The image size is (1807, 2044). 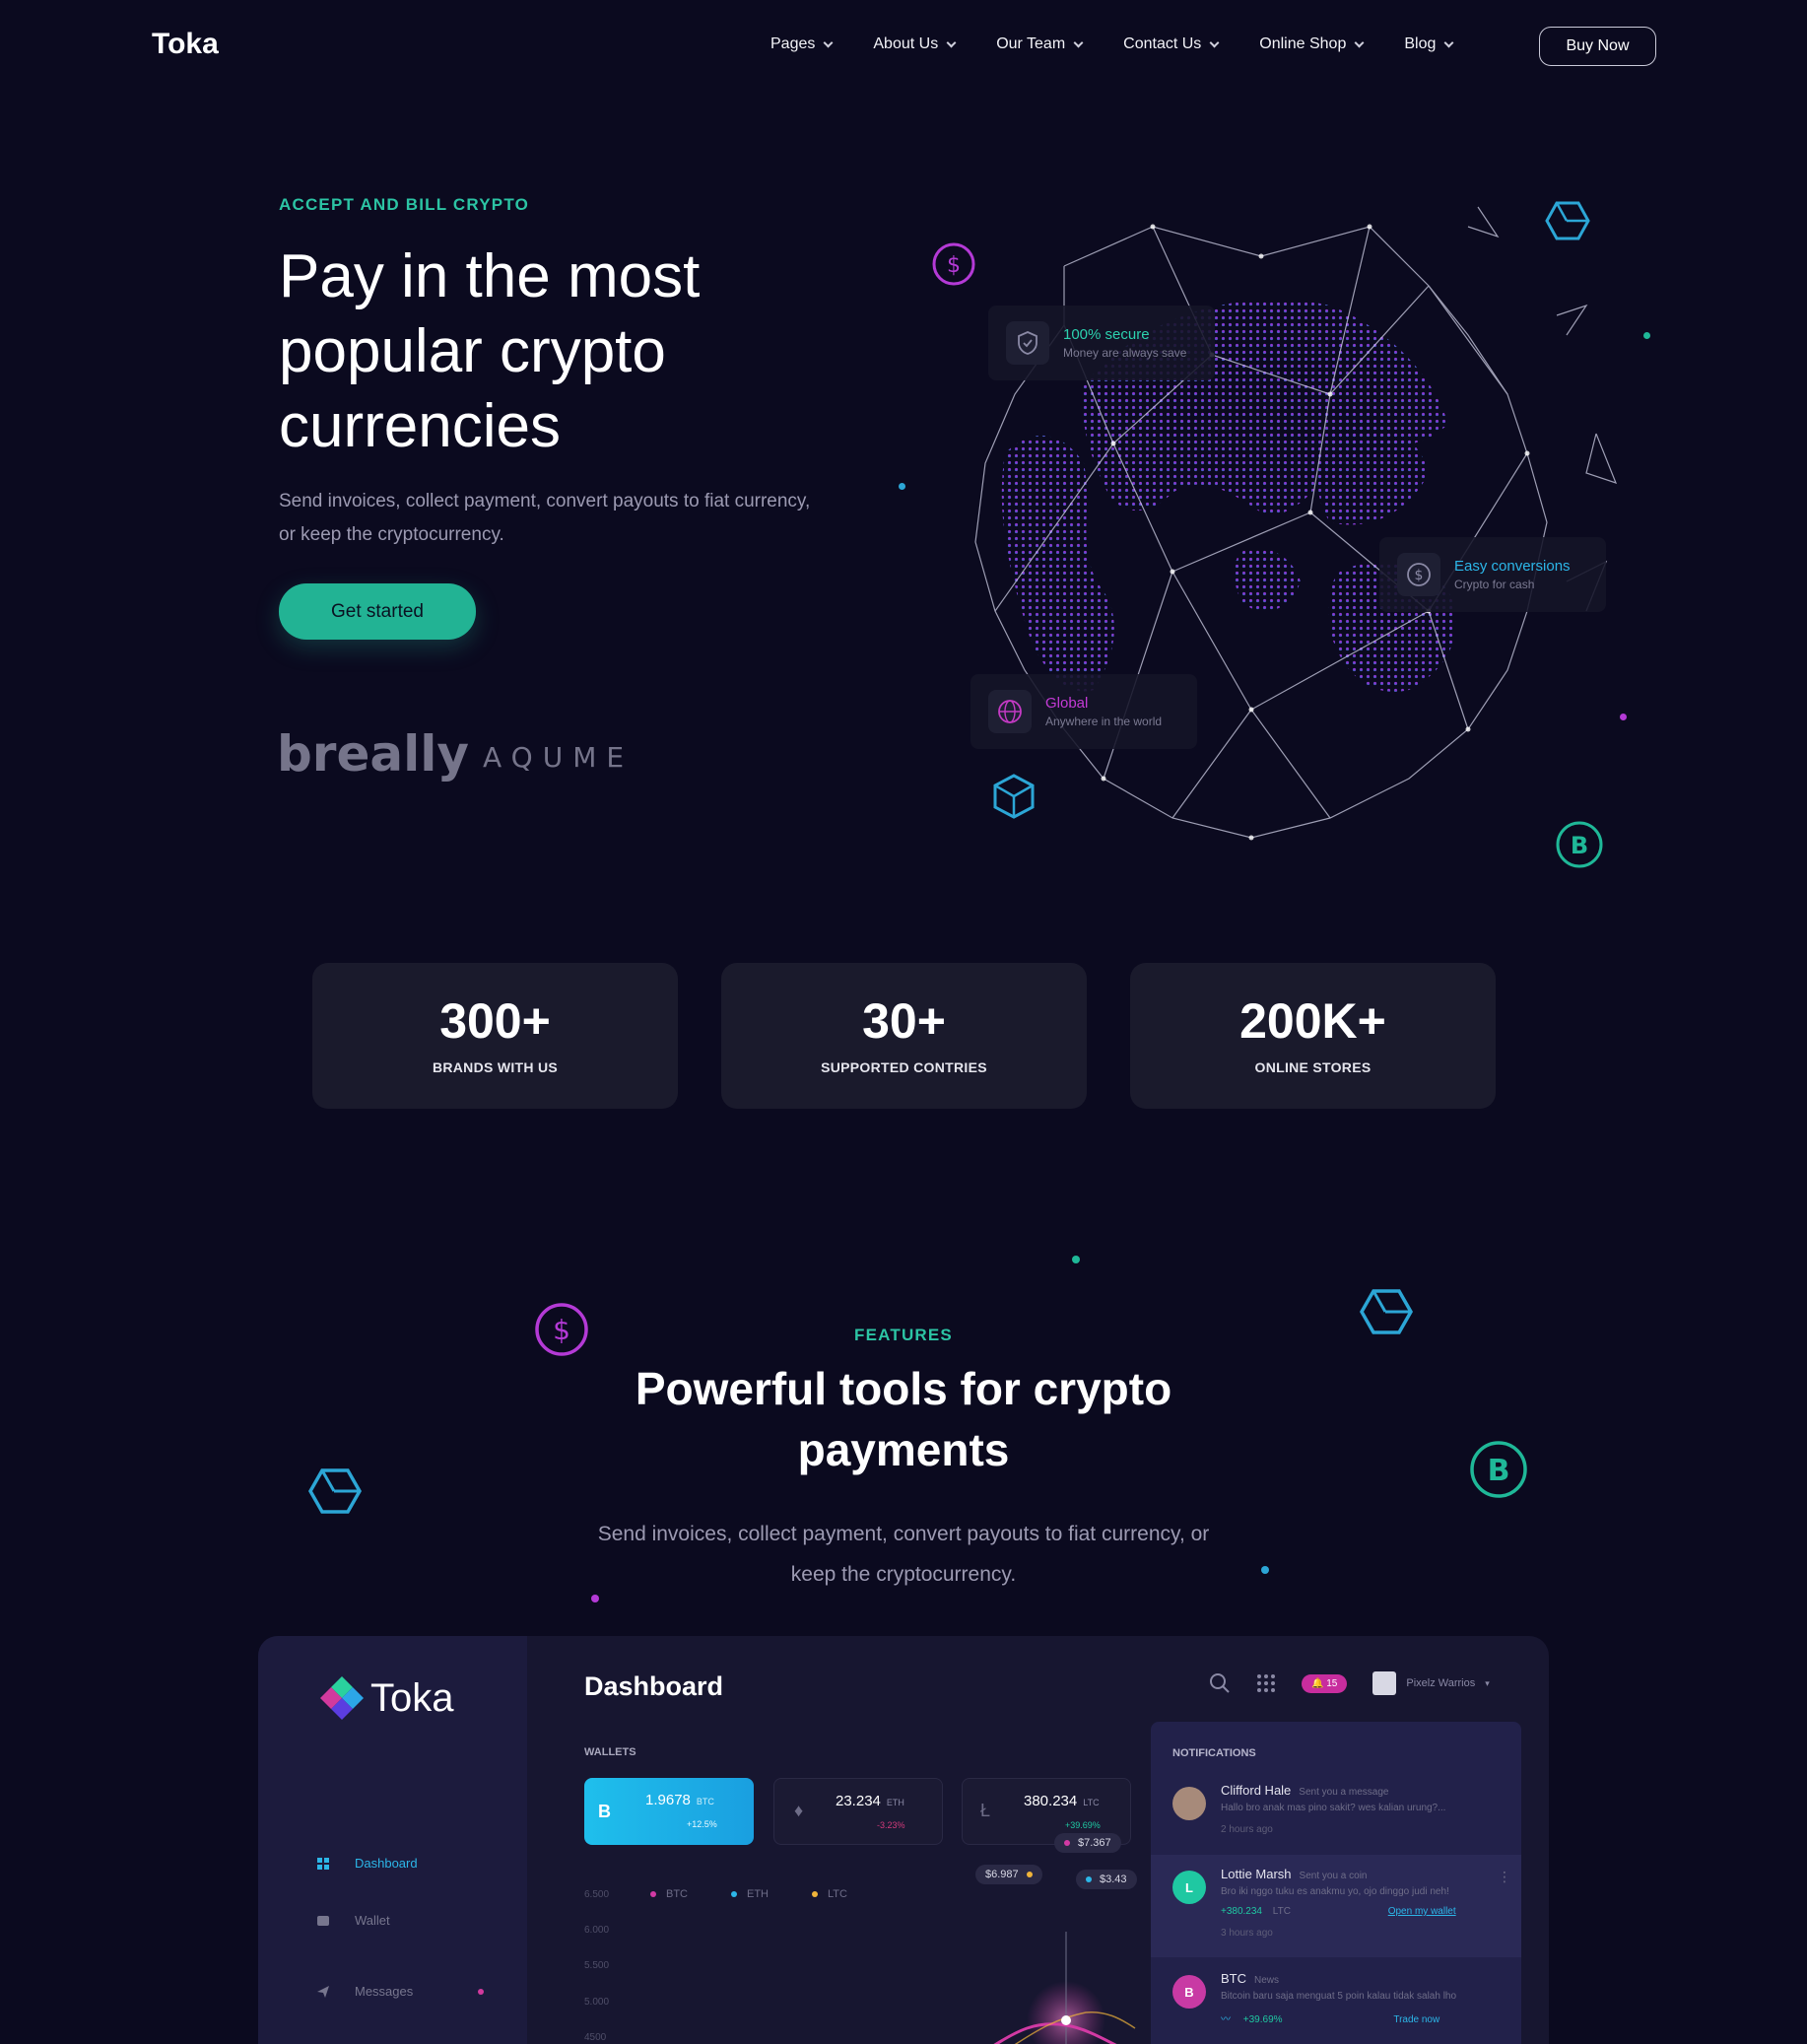 I want to click on legend-label: BTC, so click(x=677, y=1894).